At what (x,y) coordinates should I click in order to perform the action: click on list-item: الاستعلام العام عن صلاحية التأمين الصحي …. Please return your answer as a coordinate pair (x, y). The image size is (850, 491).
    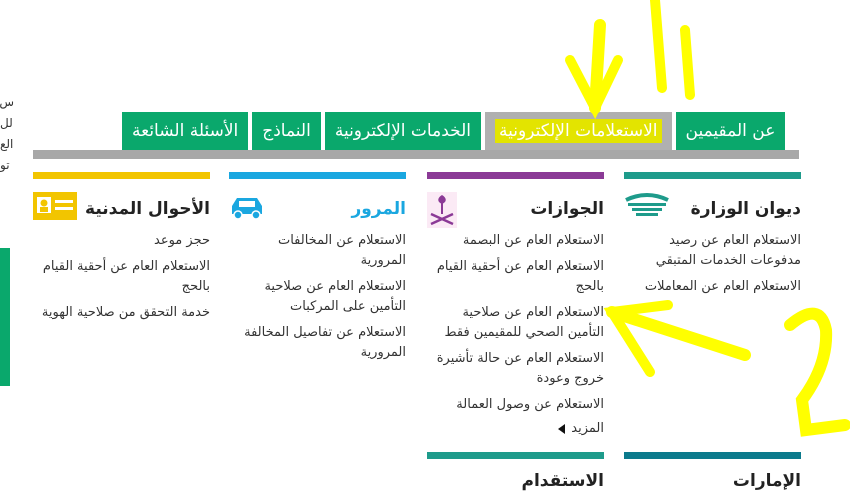
    Looking at the image, I should click on (515, 323).